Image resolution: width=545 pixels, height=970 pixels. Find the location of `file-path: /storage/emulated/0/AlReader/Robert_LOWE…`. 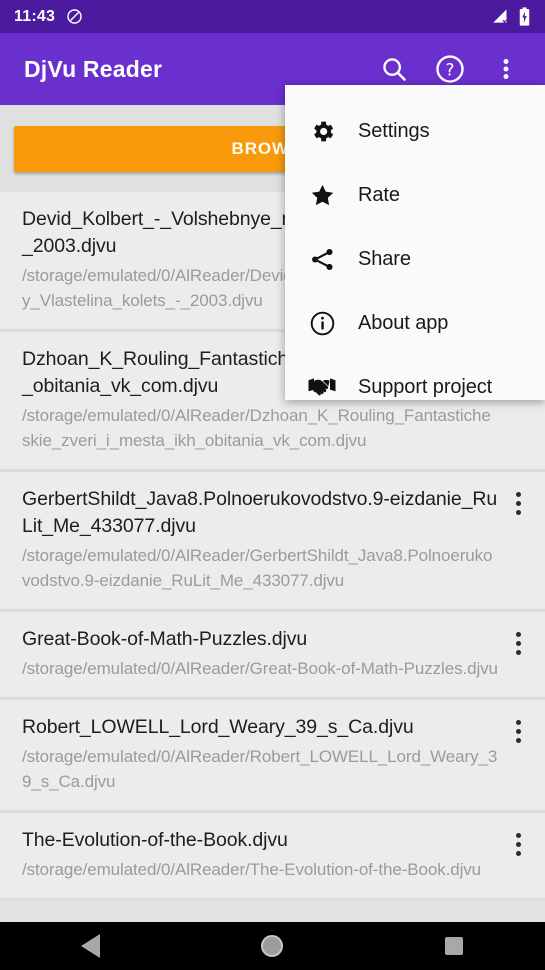

file-path: /storage/emulated/0/AlReader/Robert_LOWE… is located at coordinates (260, 769).